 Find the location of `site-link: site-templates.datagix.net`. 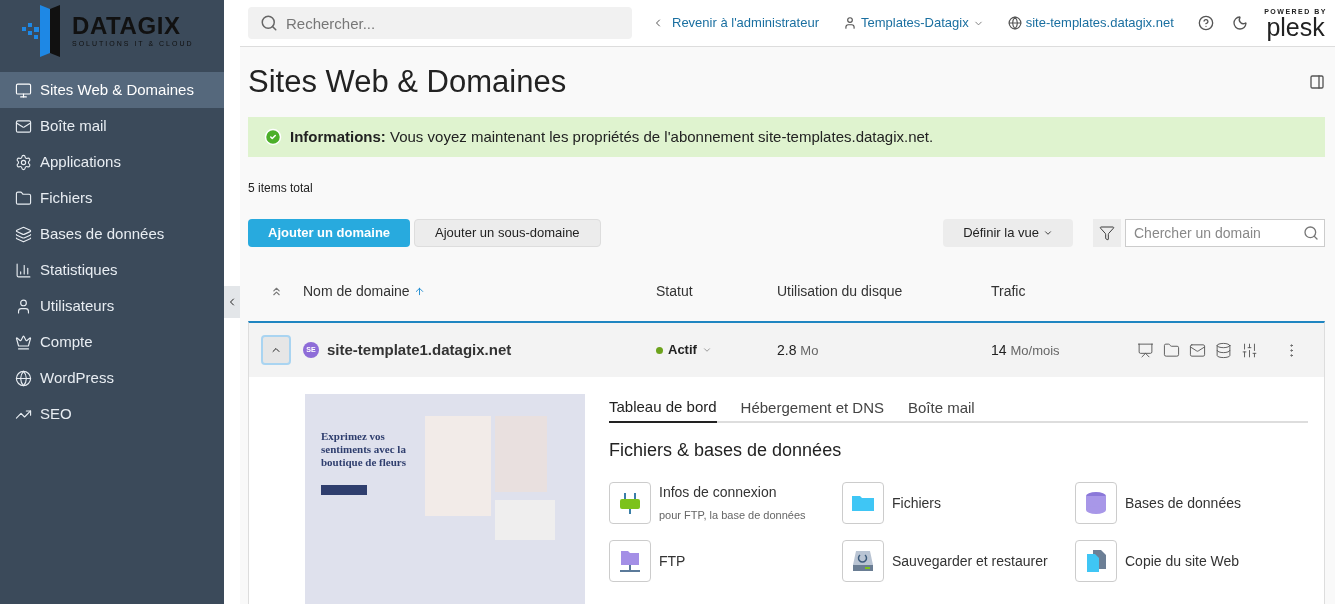

site-link: site-templates.datagix.net is located at coordinates (1090, 23).